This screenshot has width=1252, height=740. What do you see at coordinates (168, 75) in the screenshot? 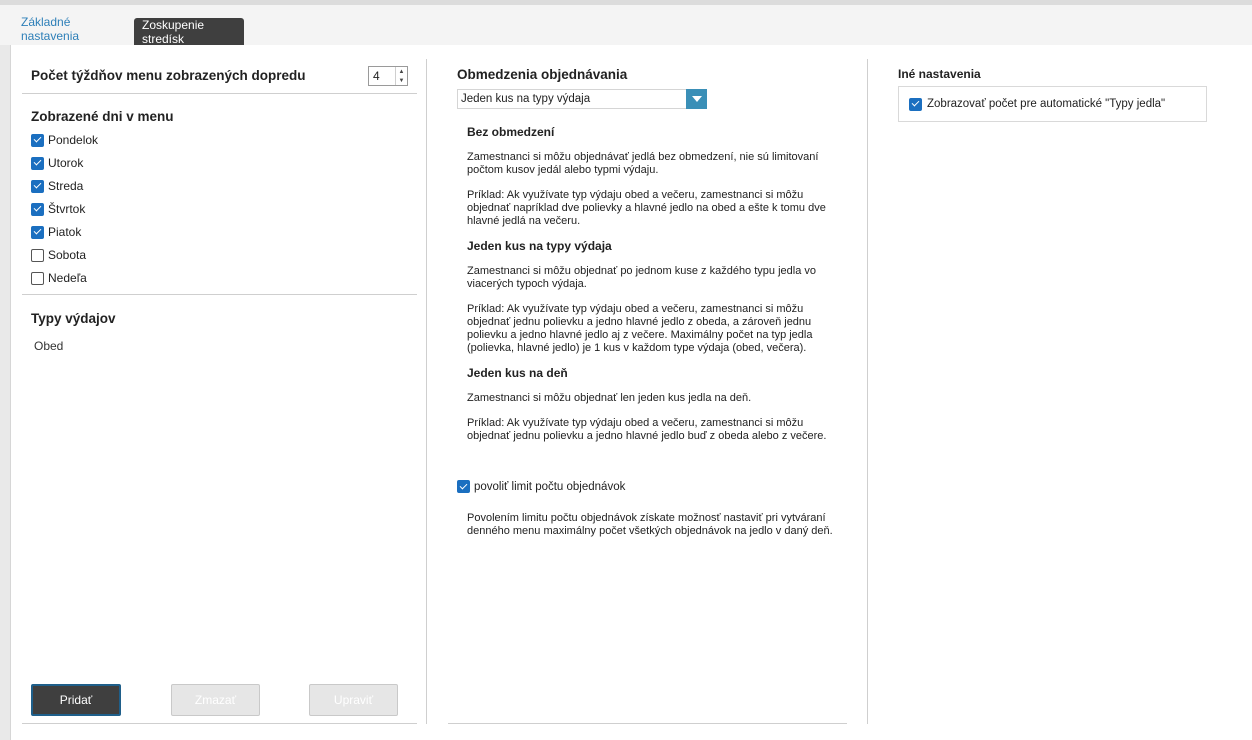
I see `weeks-ahead-label: Počet týždňov menu zobrazených dopredu` at bounding box center [168, 75].